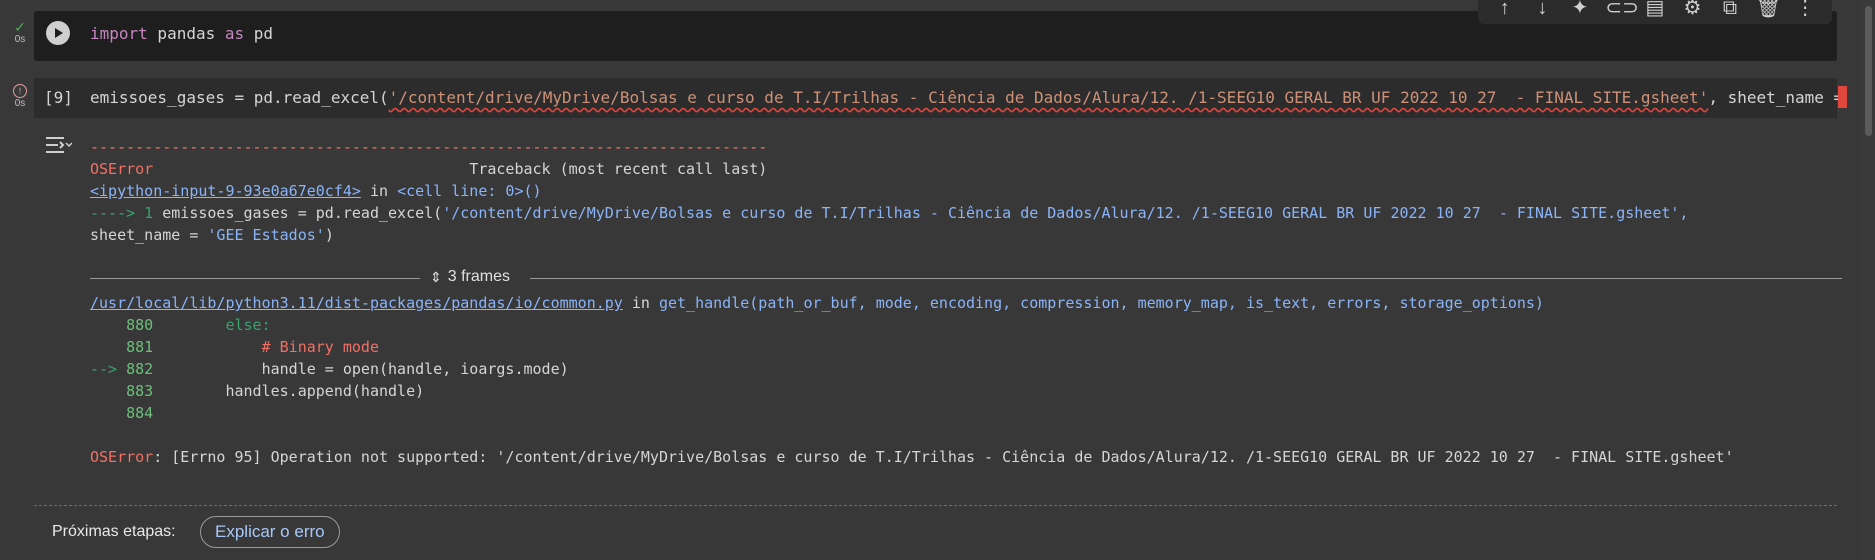 This screenshot has height=560, width=1875. What do you see at coordinates (1580, 9) in the screenshot?
I see `sparkle-icon: ✦` at bounding box center [1580, 9].